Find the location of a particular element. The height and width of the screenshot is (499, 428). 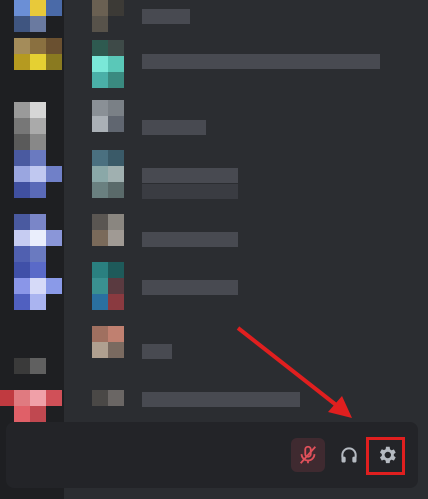

member-status is located at coordinates (190, 191).